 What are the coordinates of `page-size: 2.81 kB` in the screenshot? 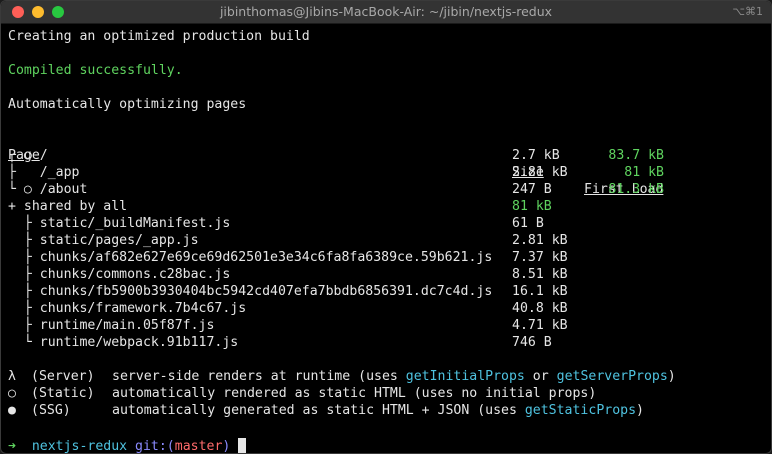 It's located at (540, 172).